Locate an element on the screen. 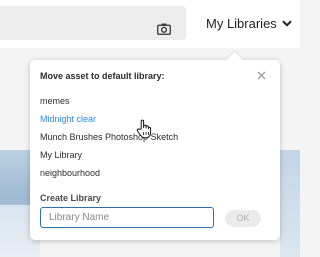 This screenshot has height=257, width=320. popover-title: Move asset to default library: is located at coordinates (102, 76).